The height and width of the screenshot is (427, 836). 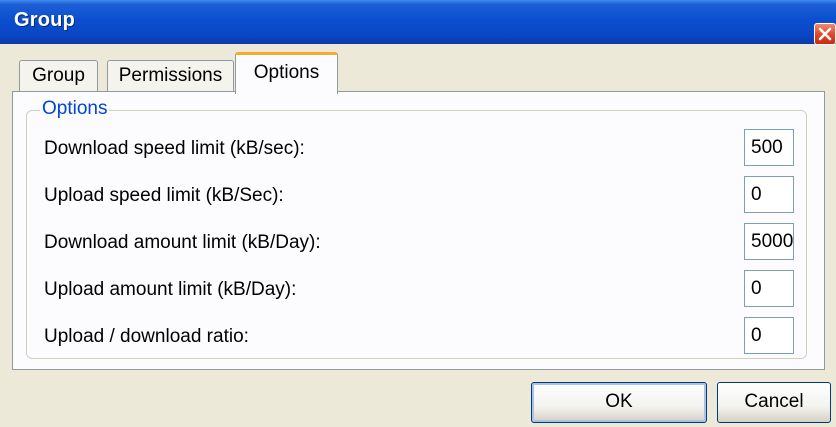 I want to click on download-speed-limit-label: Download speed limit (kB/sec):, so click(x=174, y=148).